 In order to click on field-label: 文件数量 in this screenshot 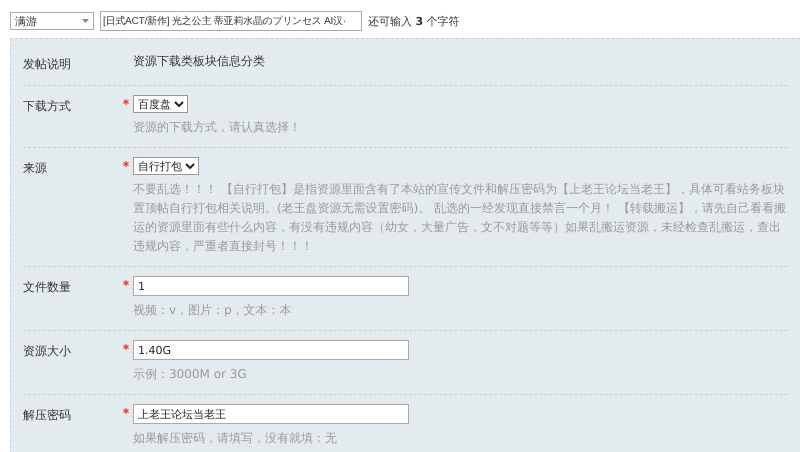, I will do `click(47, 287)`.